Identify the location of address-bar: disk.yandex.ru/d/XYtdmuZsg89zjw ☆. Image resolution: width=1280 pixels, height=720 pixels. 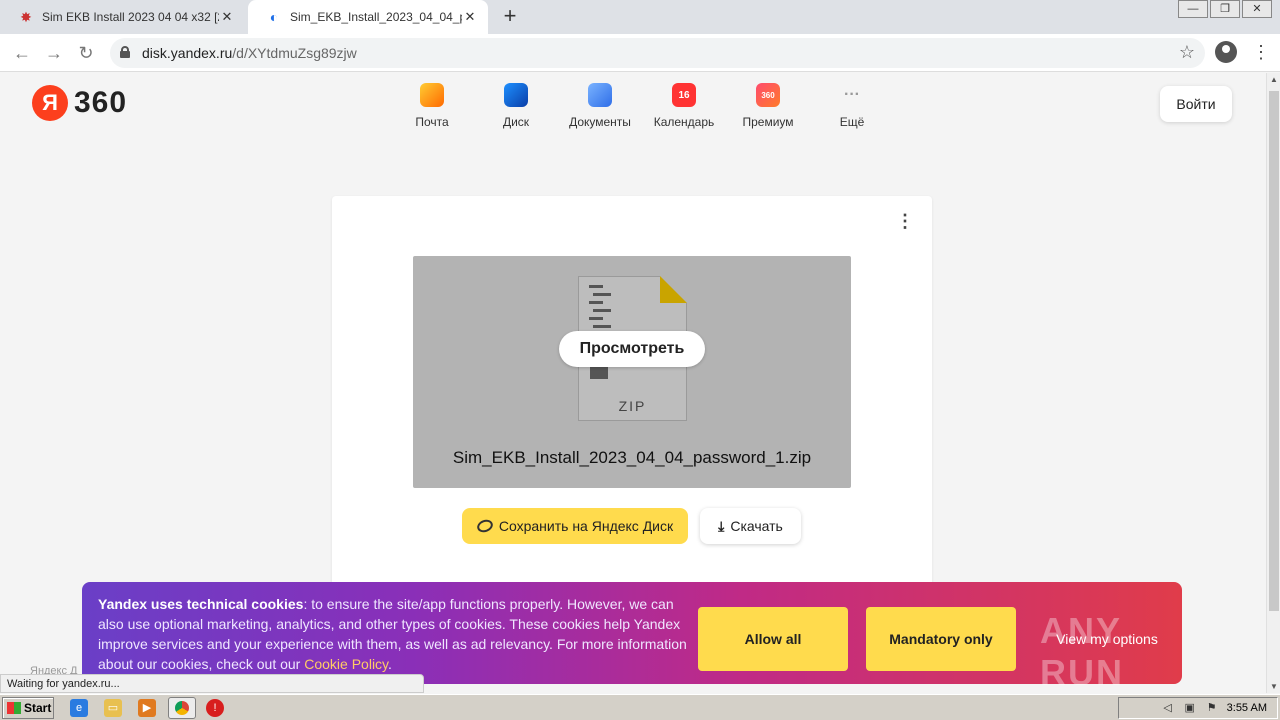
(657, 53).